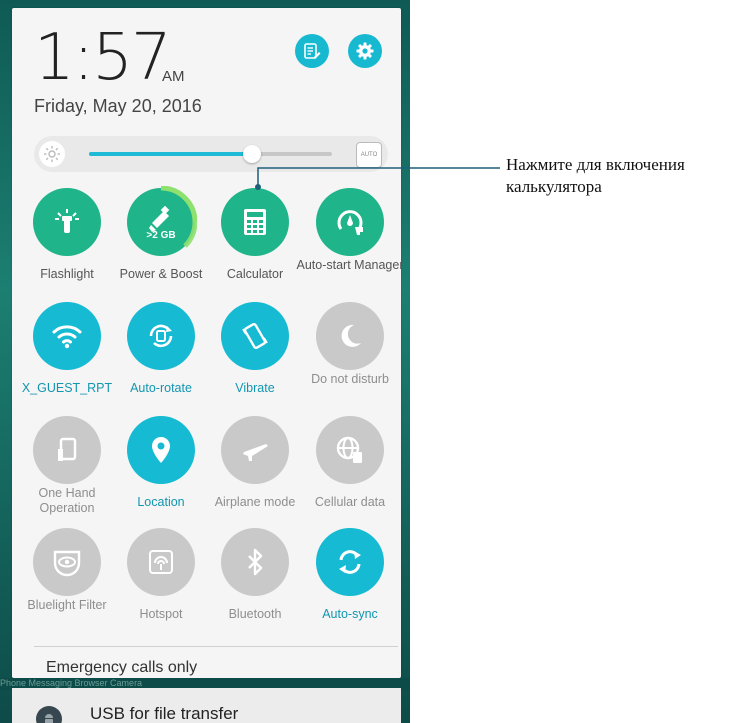 Image resolution: width=733 pixels, height=723 pixels. What do you see at coordinates (595, 175) in the screenshot?
I see `callout-text: Нажмите для включения калькулятора` at bounding box center [595, 175].